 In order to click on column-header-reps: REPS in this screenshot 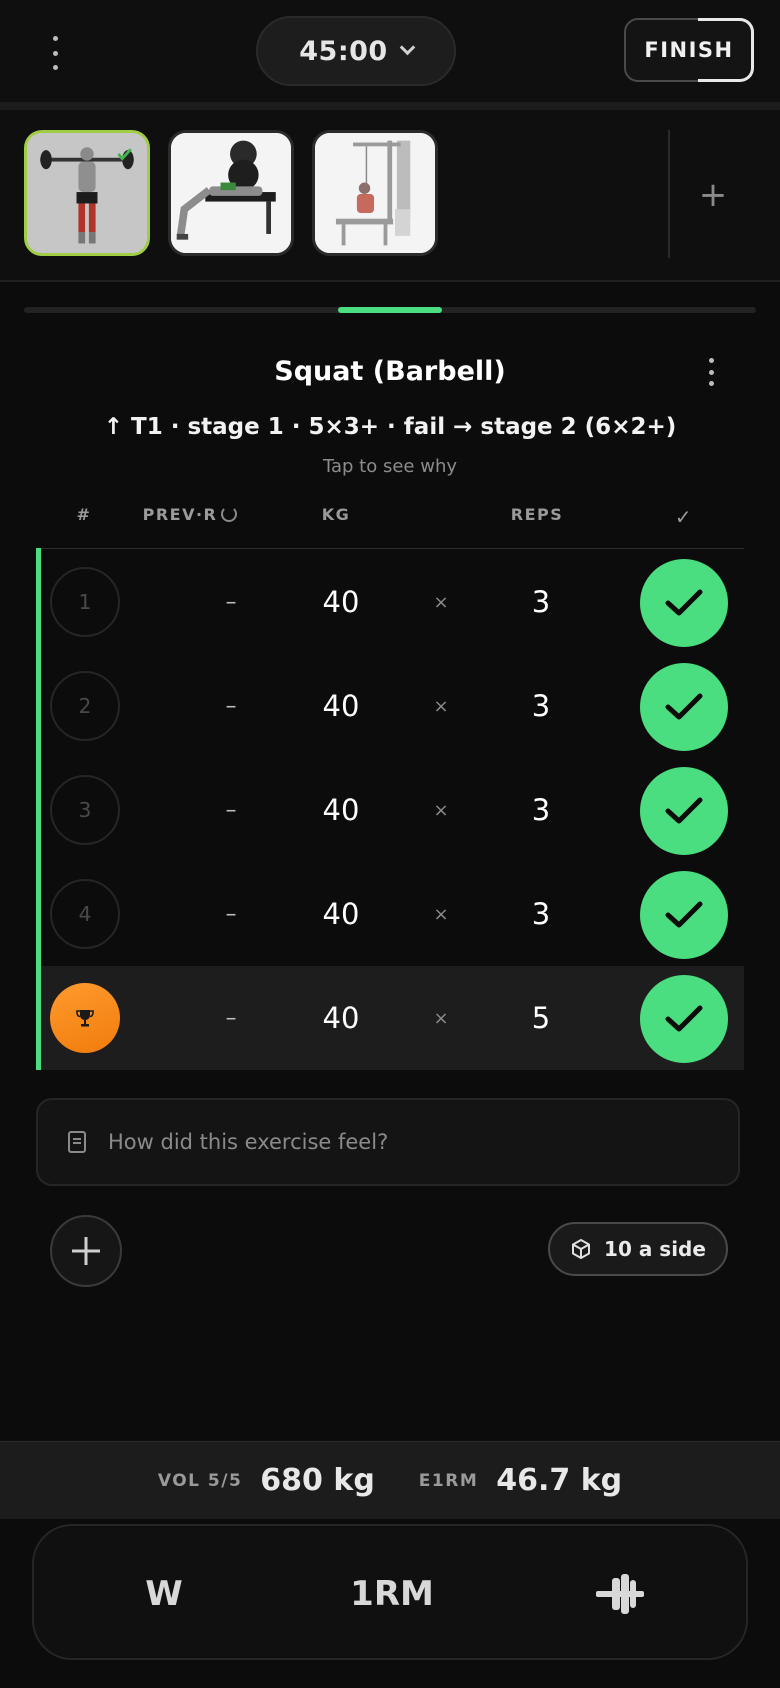, I will do `click(537, 514)`.